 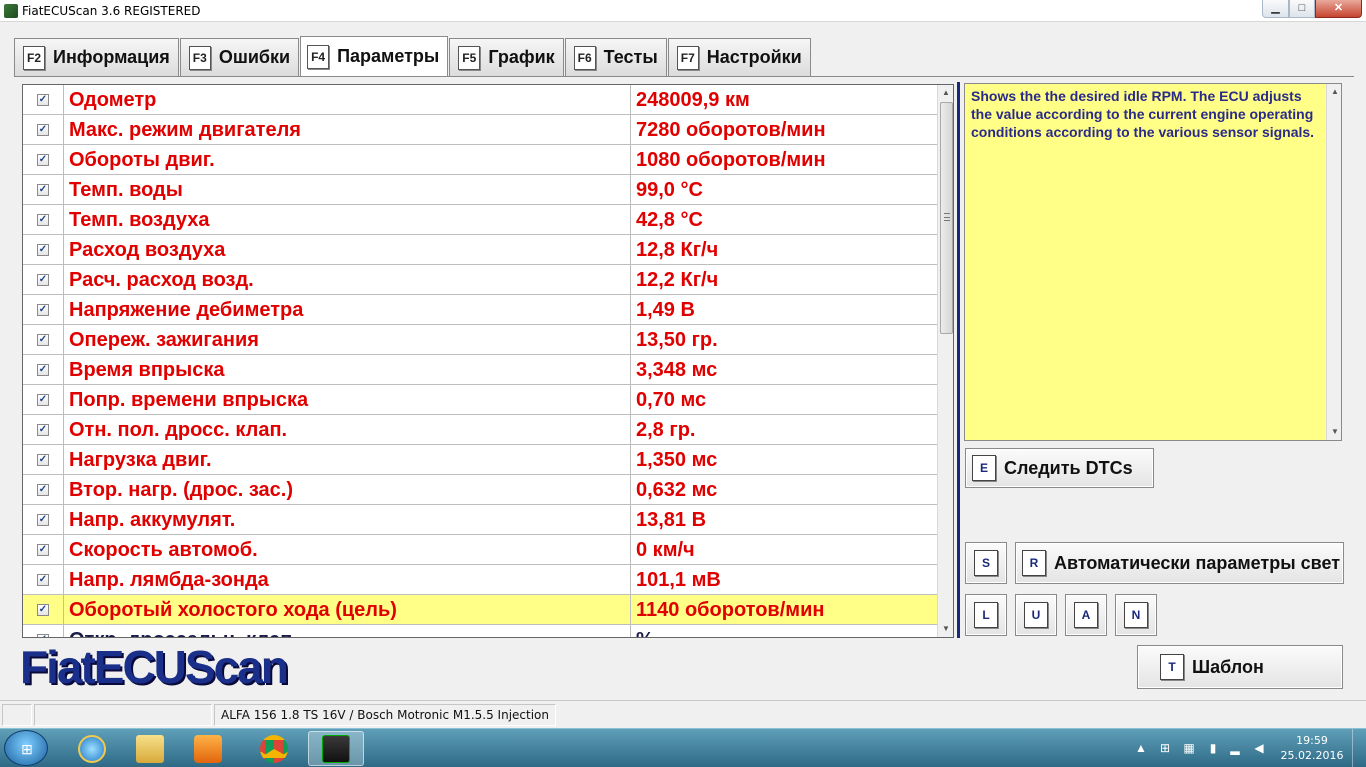 What do you see at coordinates (388, 56) in the screenshot?
I see `tab-label: Параметры` at bounding box center [388, 56].